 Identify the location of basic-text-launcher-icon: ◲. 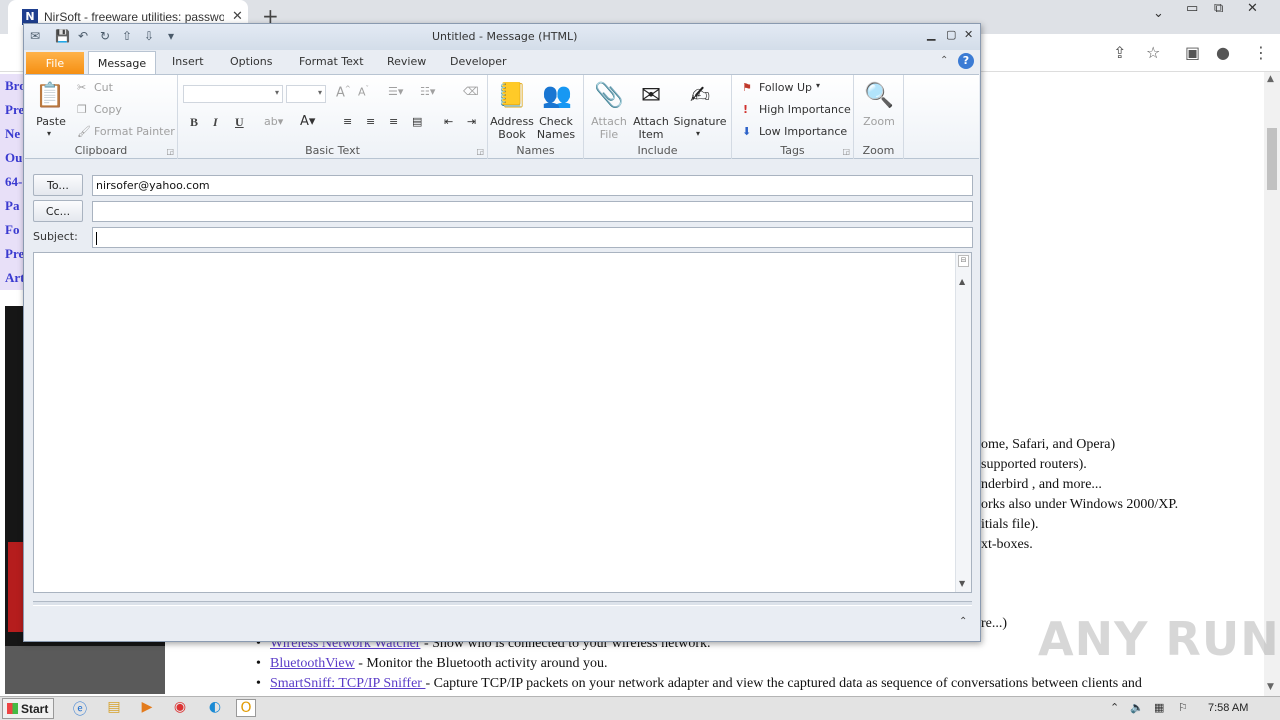
(480, 151).